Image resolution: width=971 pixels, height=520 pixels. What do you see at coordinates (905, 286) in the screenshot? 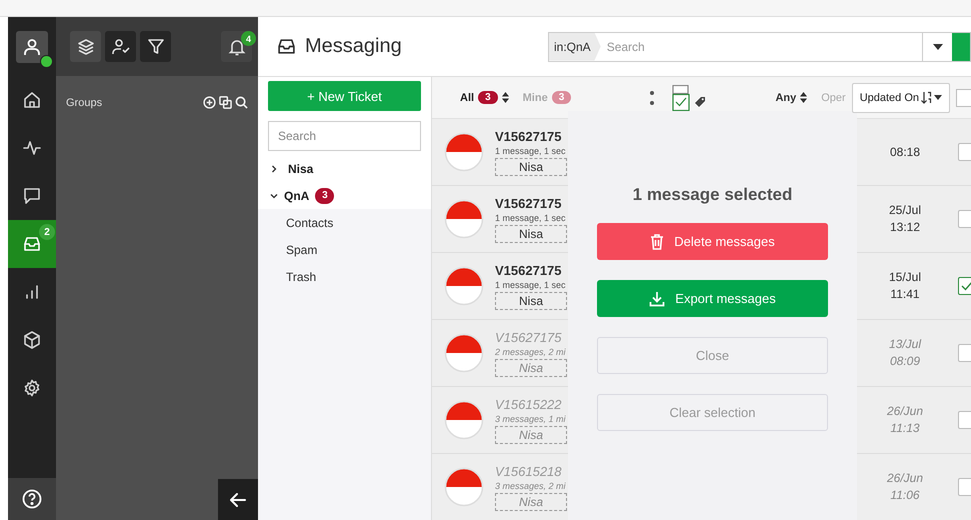
I see `ticket-time: 15/Jul 11:41` at bounding box center [905, 286].